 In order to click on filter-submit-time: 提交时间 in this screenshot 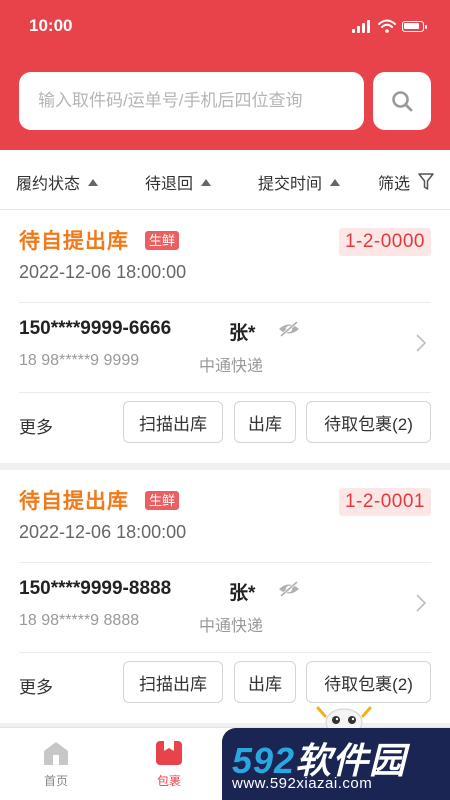, I will do `click(299, 182)`.